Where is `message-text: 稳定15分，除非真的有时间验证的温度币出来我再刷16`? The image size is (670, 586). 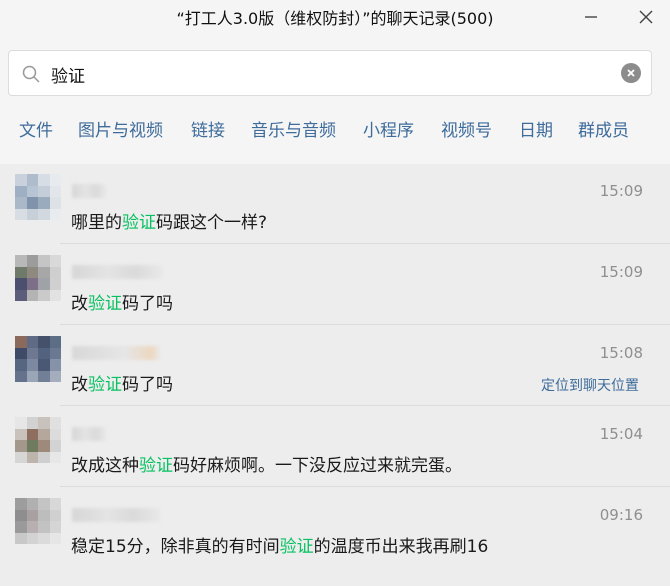 message-text: 稳定15分，除非真的有时间验证的温度币出来我再刷16 is located at coordinates (280, 547).